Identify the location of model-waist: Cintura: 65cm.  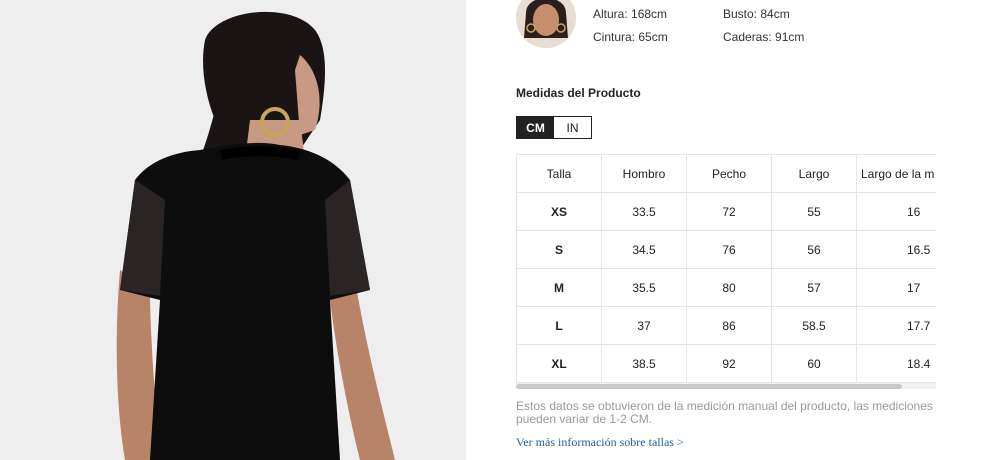
(630, 37).